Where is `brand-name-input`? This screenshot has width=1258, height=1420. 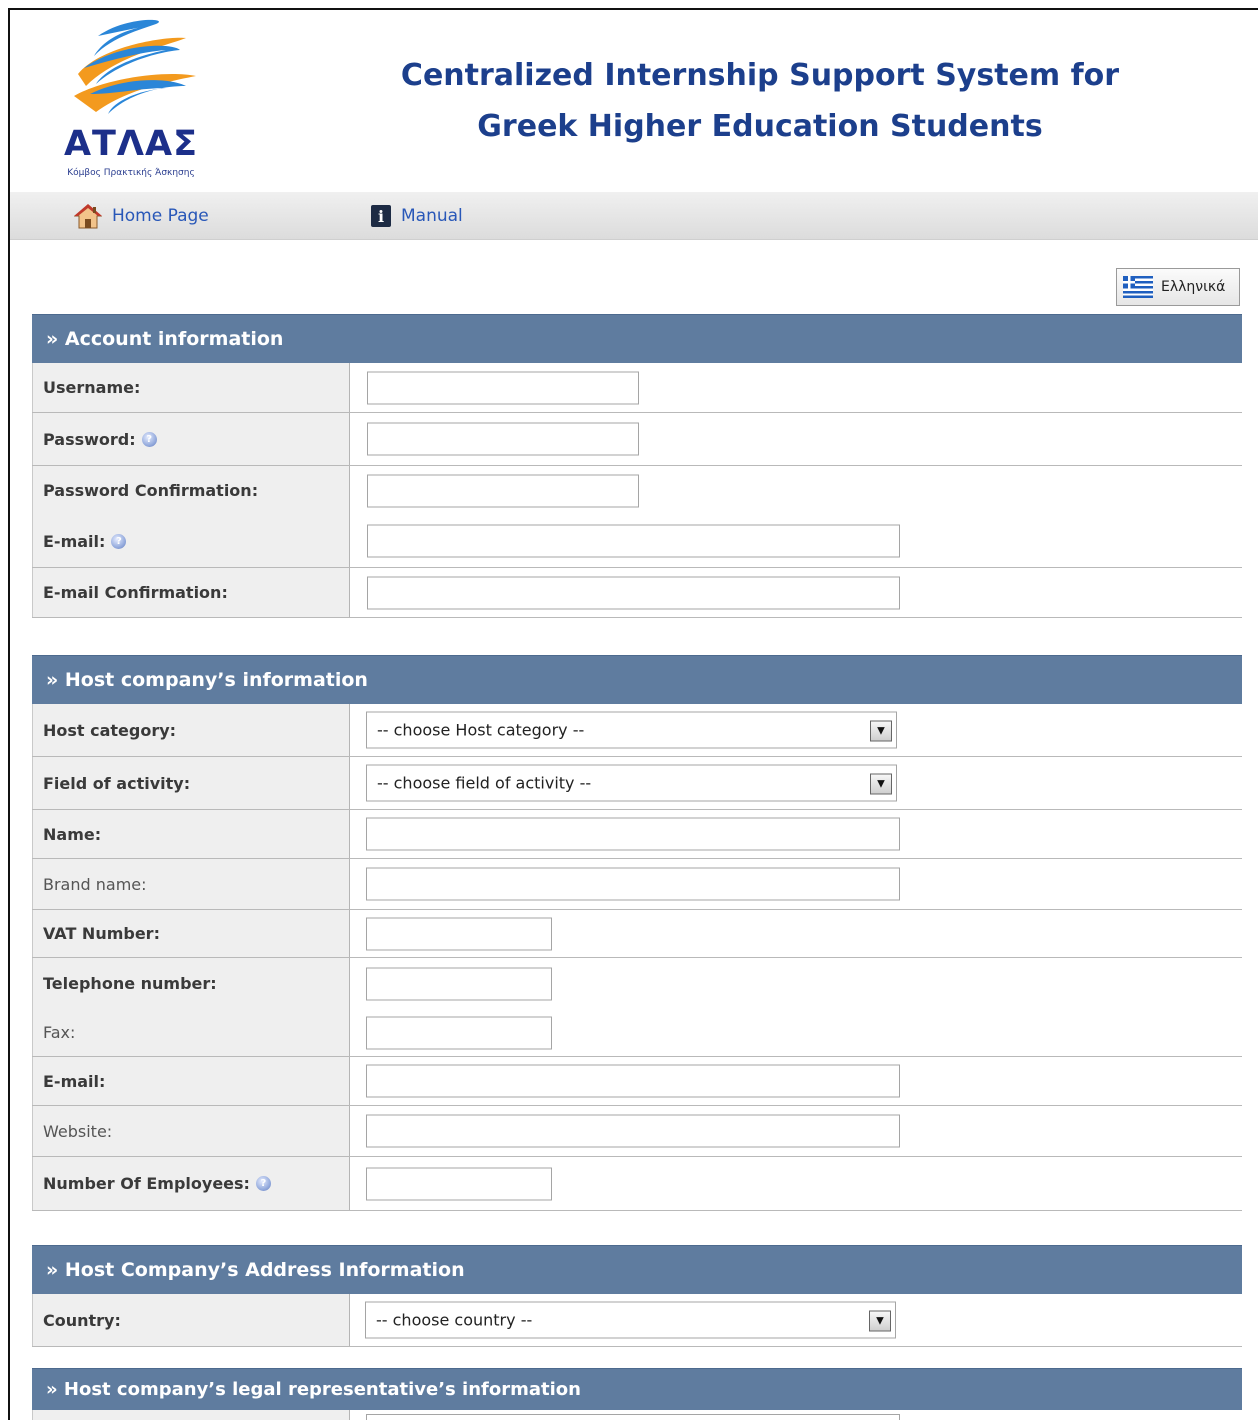 brand-name-input is located at coordinates (633, 884).